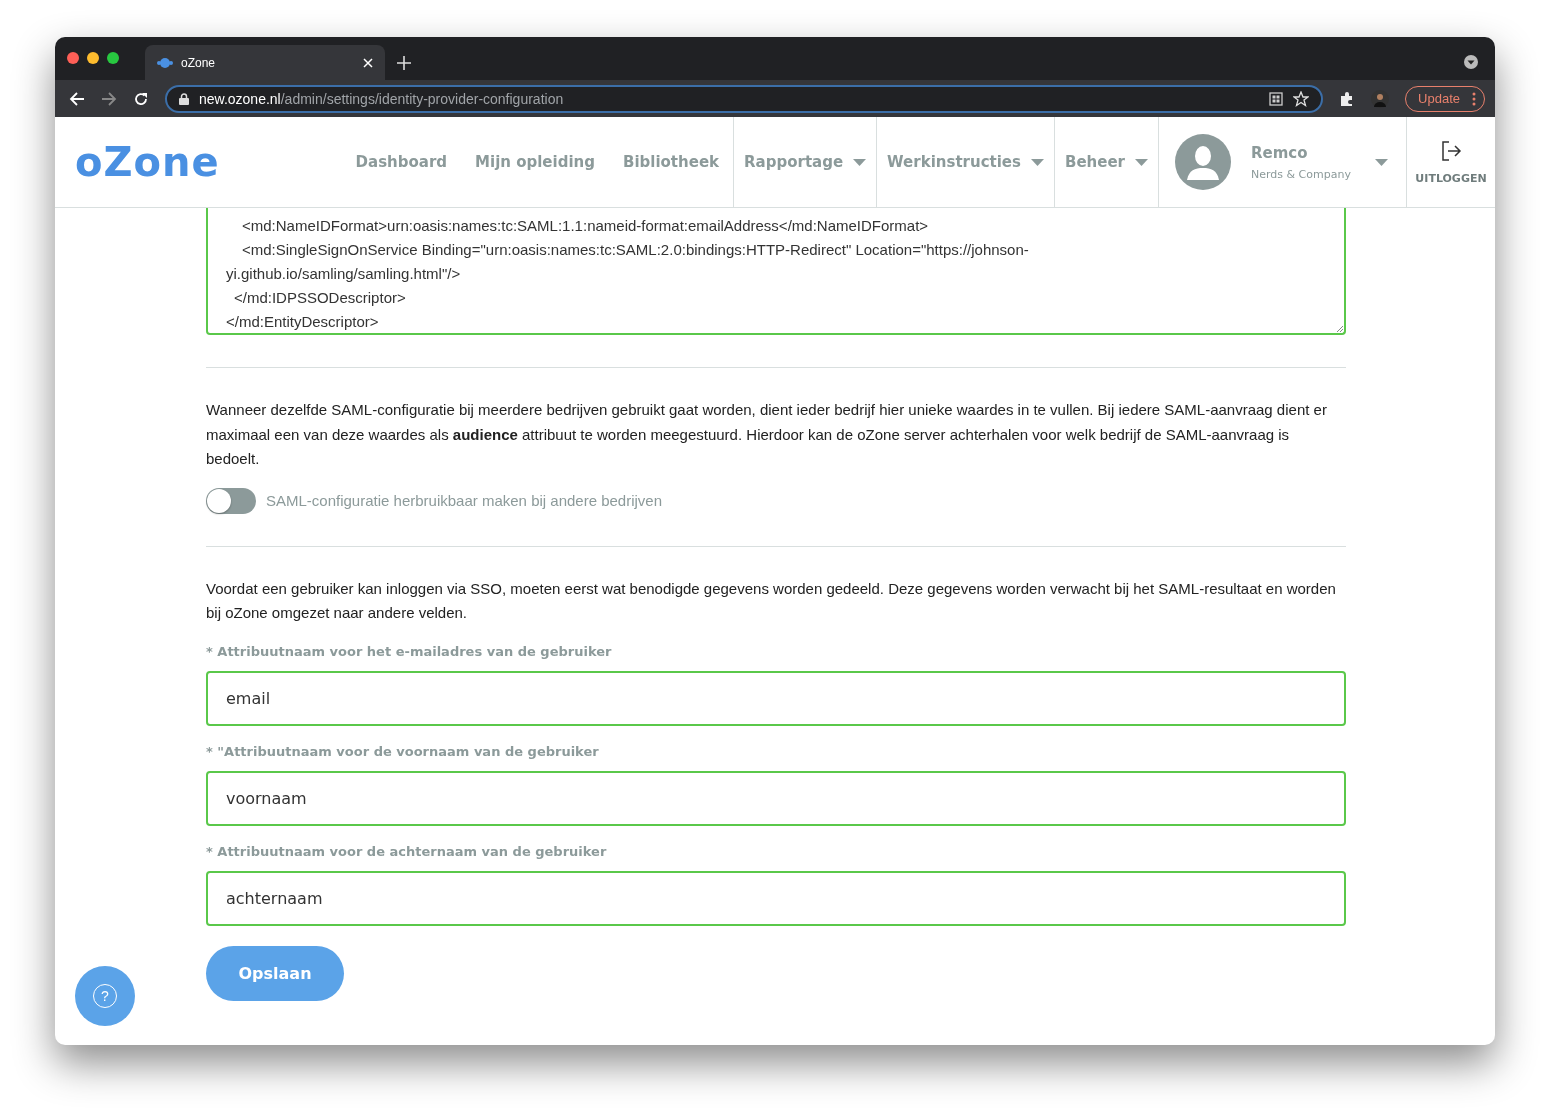  What do you see at coordinates (776, 698) in the screenshot?
I see `input-field: email` at bounding box center [776, 698].